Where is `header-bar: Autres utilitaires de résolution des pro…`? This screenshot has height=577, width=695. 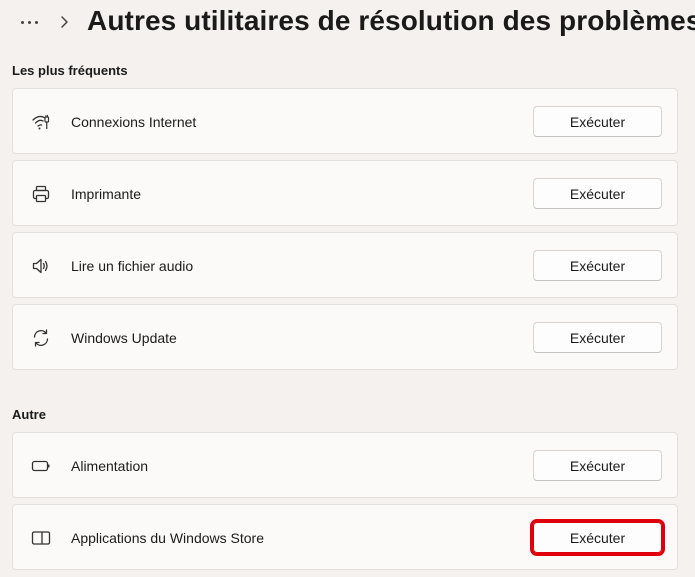 header-bar: Autres utilitaires de résolution des pro… is located at coordinates (347, 24).